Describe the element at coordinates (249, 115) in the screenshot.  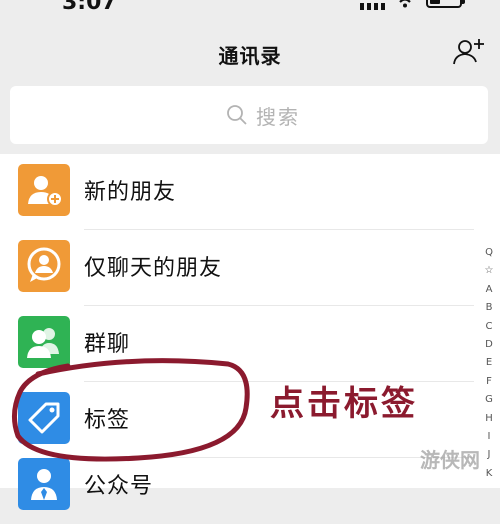
I see `search-bar: 搜索` at that location.